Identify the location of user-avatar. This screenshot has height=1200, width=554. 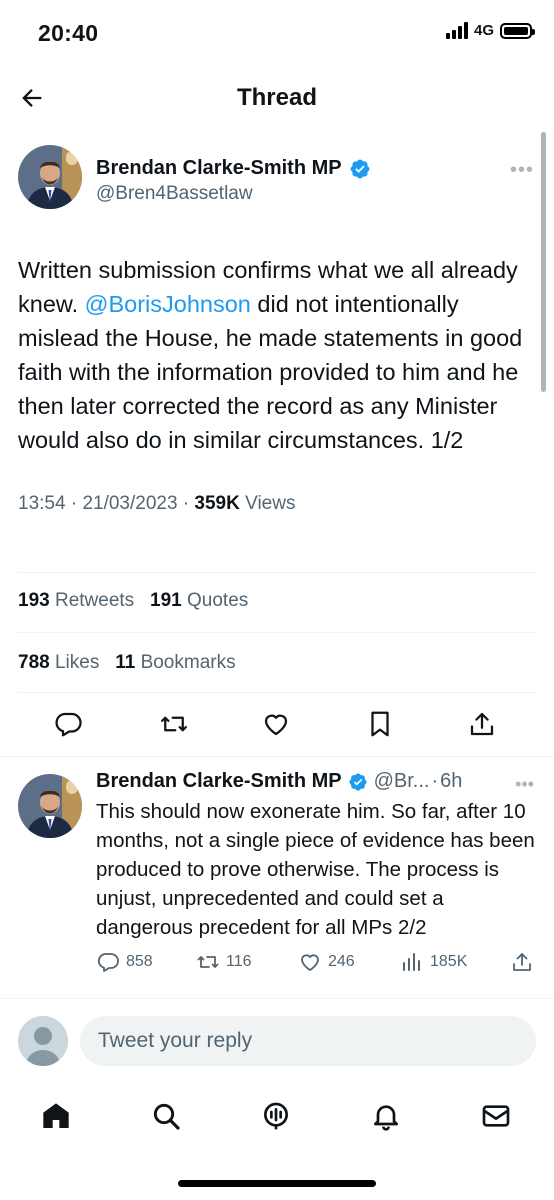
(43, 1041).